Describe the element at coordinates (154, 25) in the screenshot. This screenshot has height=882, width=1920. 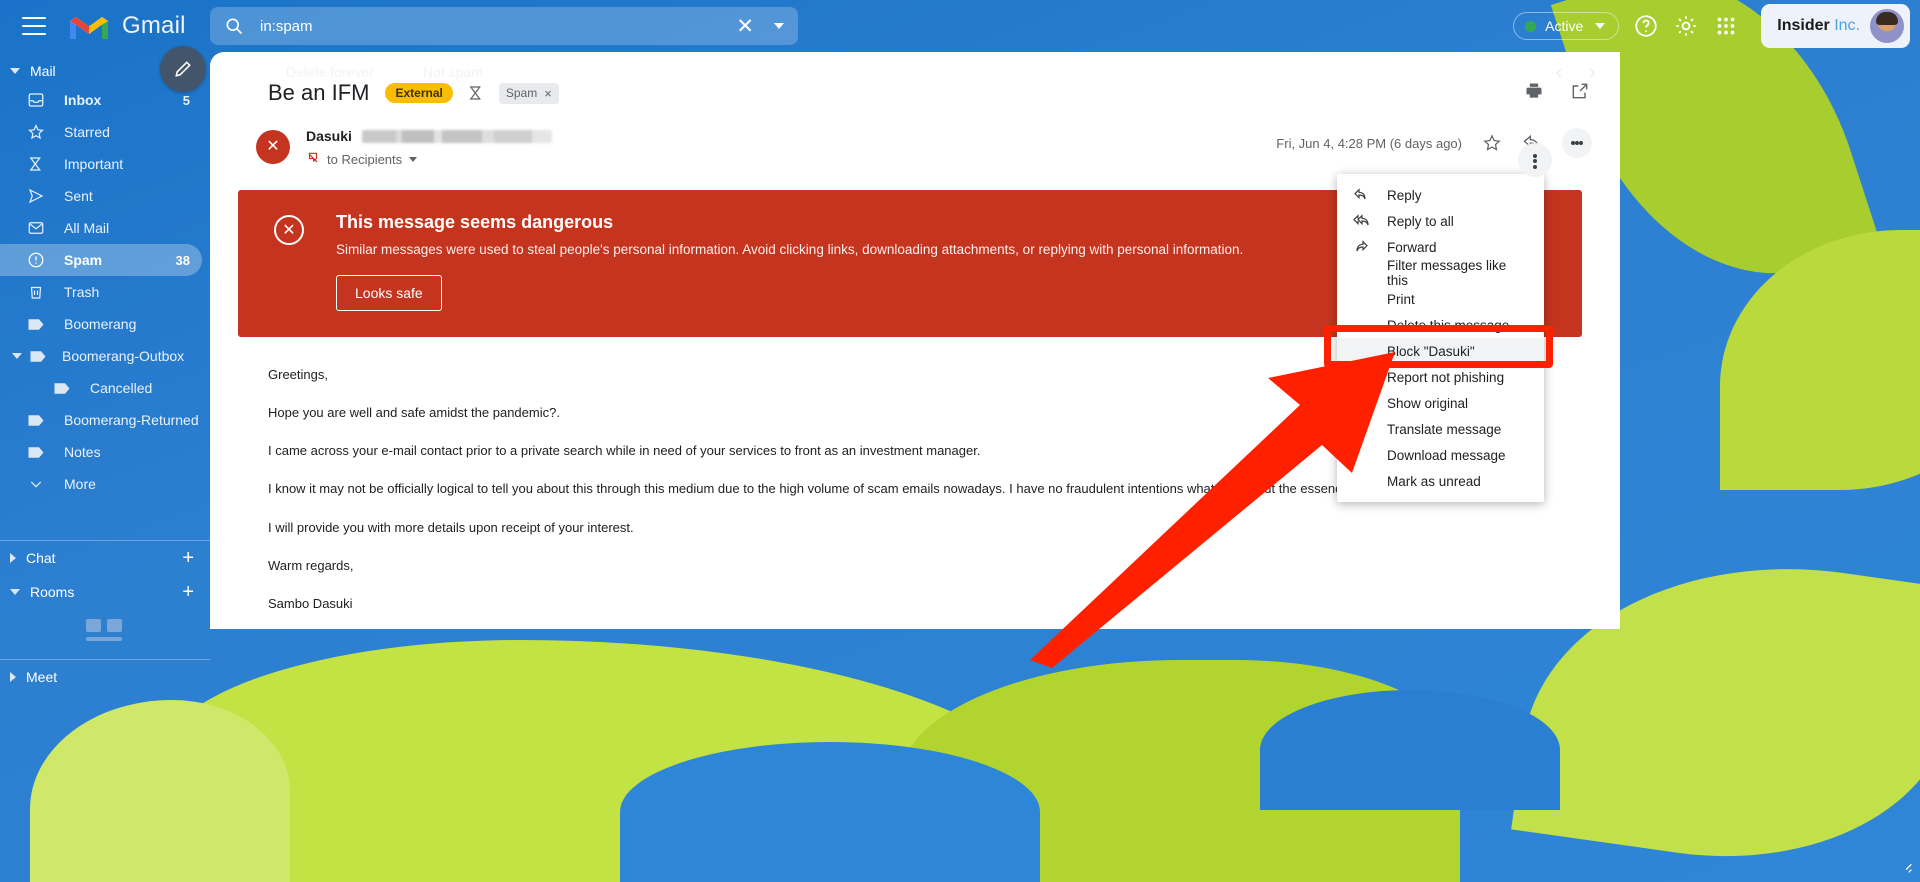
I see `brand-label: Gmail` at that location.